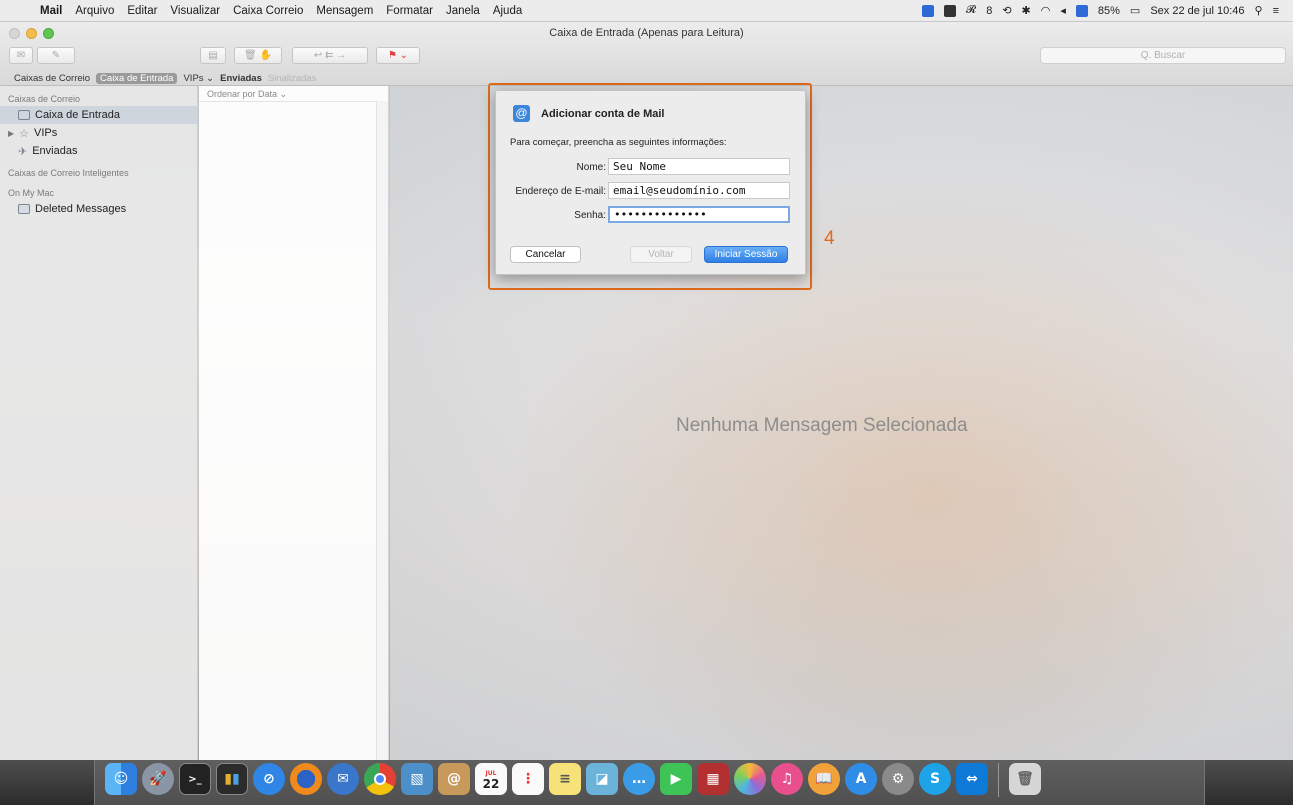 This screenshot has width=1293, height=805. I want to click on sidebar-item-inbox: Caixa de Entrada, so click(98, 115).